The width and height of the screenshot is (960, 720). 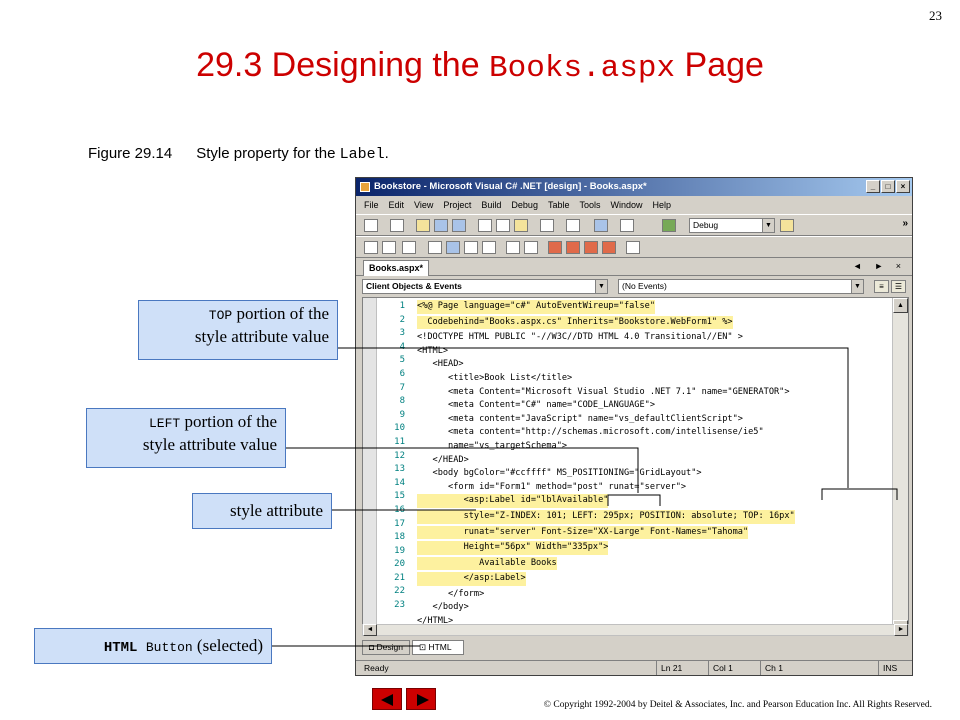 I want to click on html-editor-toolbar, so click(x=634, y=247).